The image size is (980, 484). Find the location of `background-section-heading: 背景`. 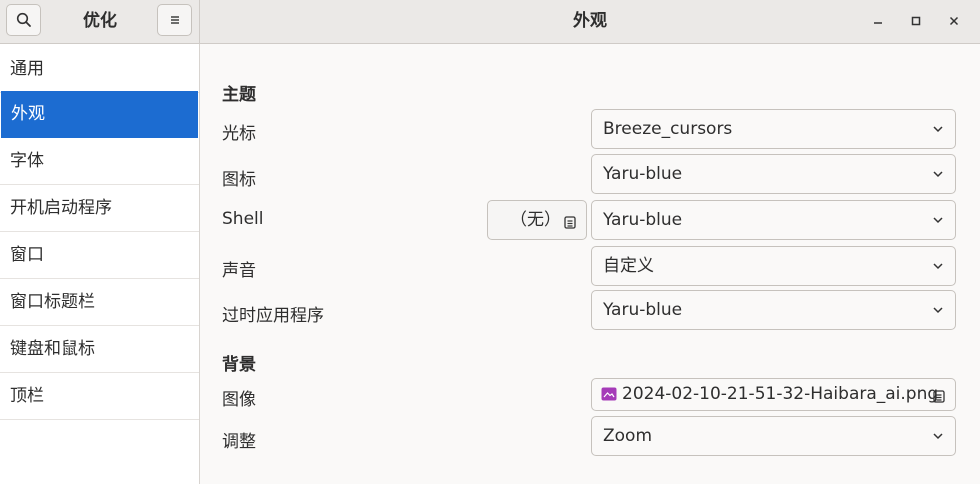

background-section-heading: 背景 is located at coordinates (239, 365).